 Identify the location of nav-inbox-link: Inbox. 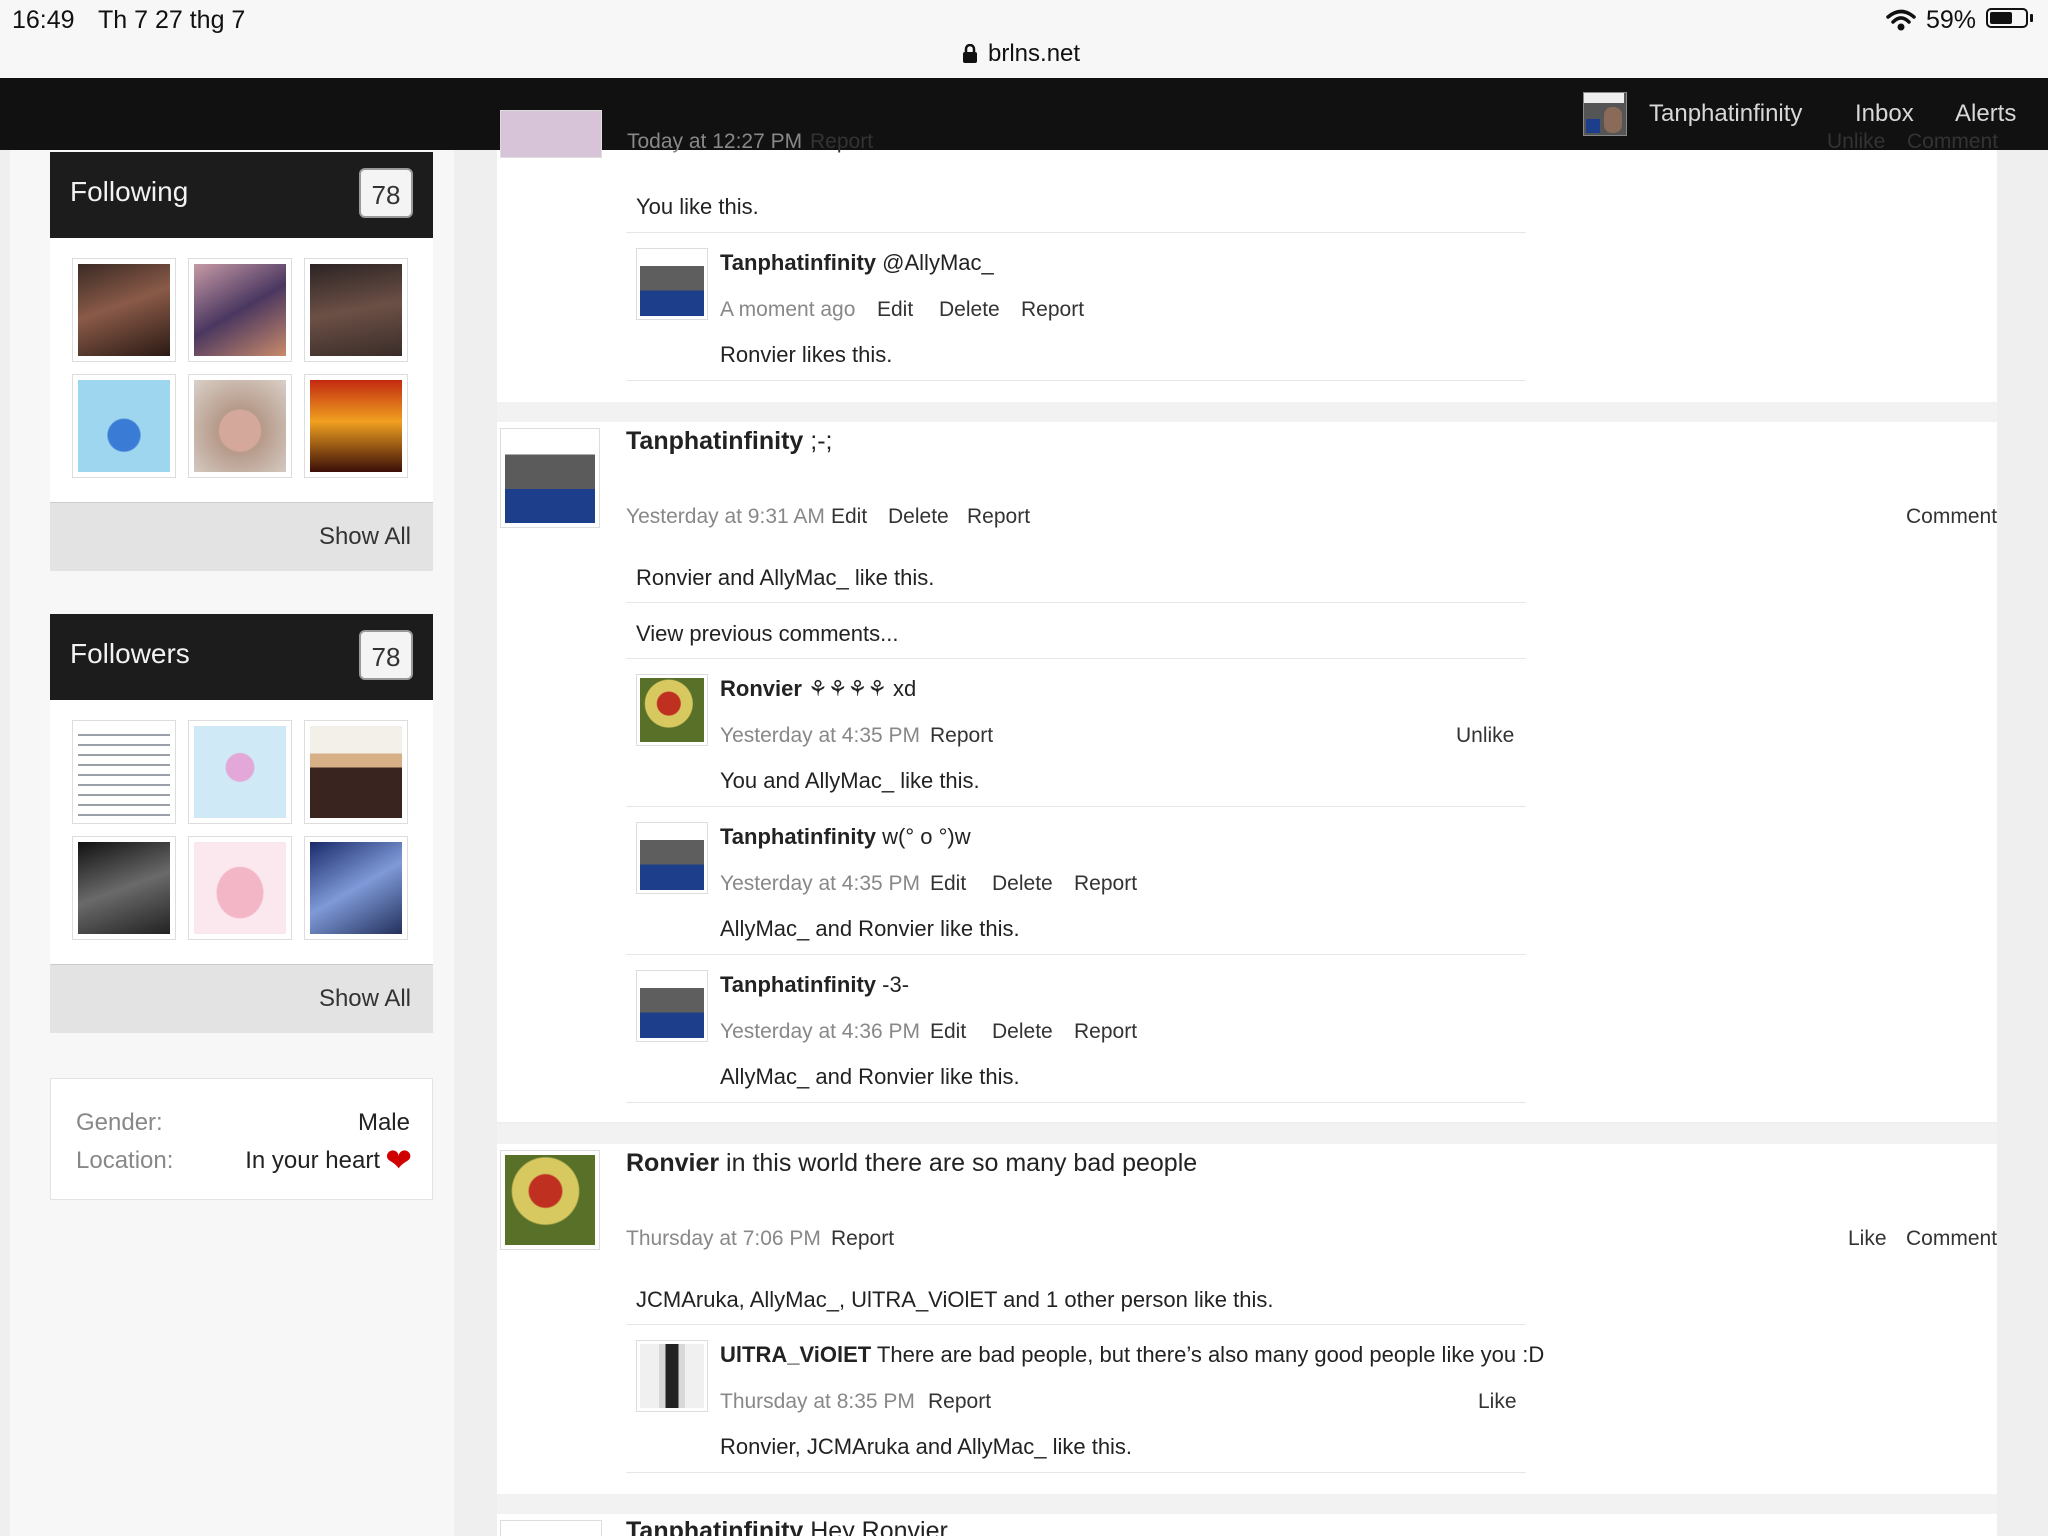
(1884, 114).